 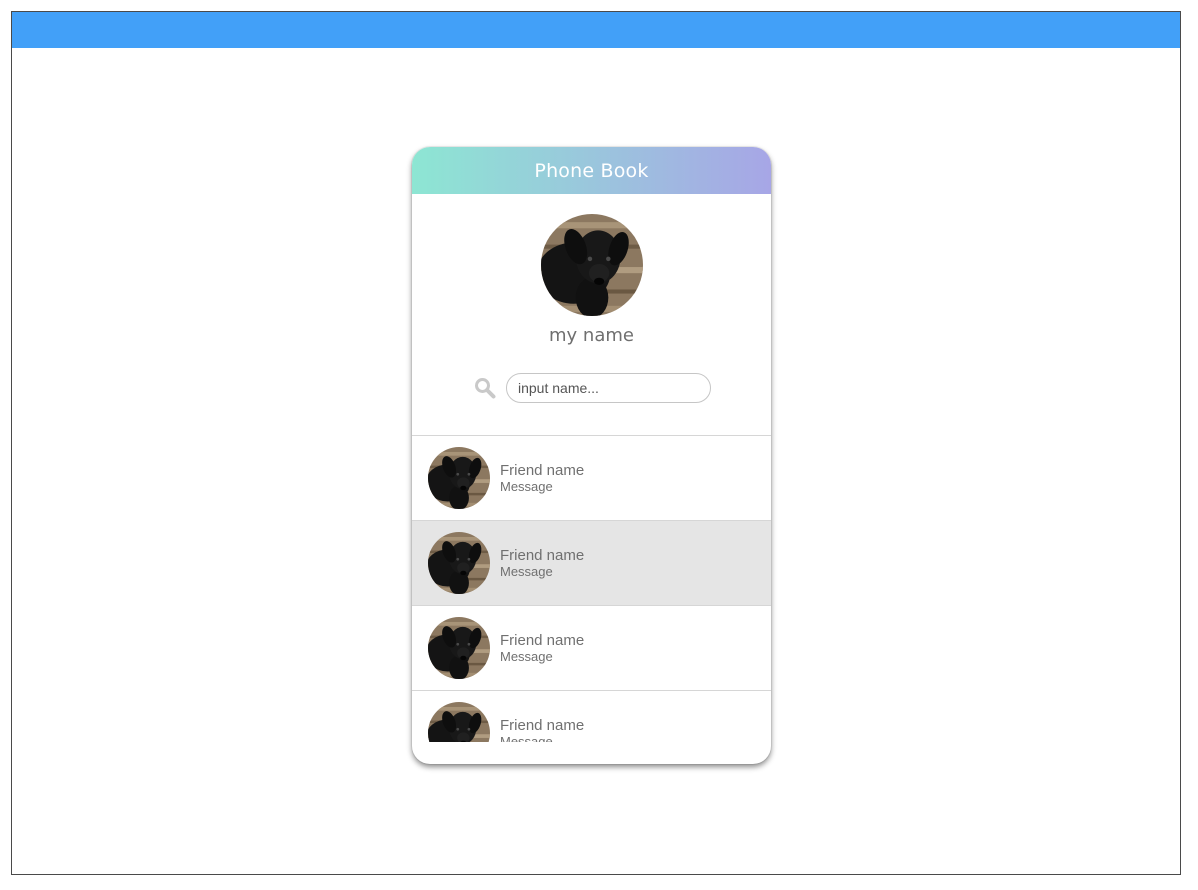 I want to click on profile-section: my name, so click(x=591, y=270).